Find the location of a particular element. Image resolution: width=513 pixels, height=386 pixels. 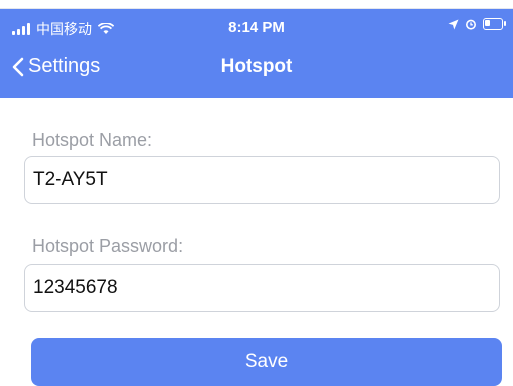

hotspot-name-value: T2-AY5T is located at coordinates (70, 179).